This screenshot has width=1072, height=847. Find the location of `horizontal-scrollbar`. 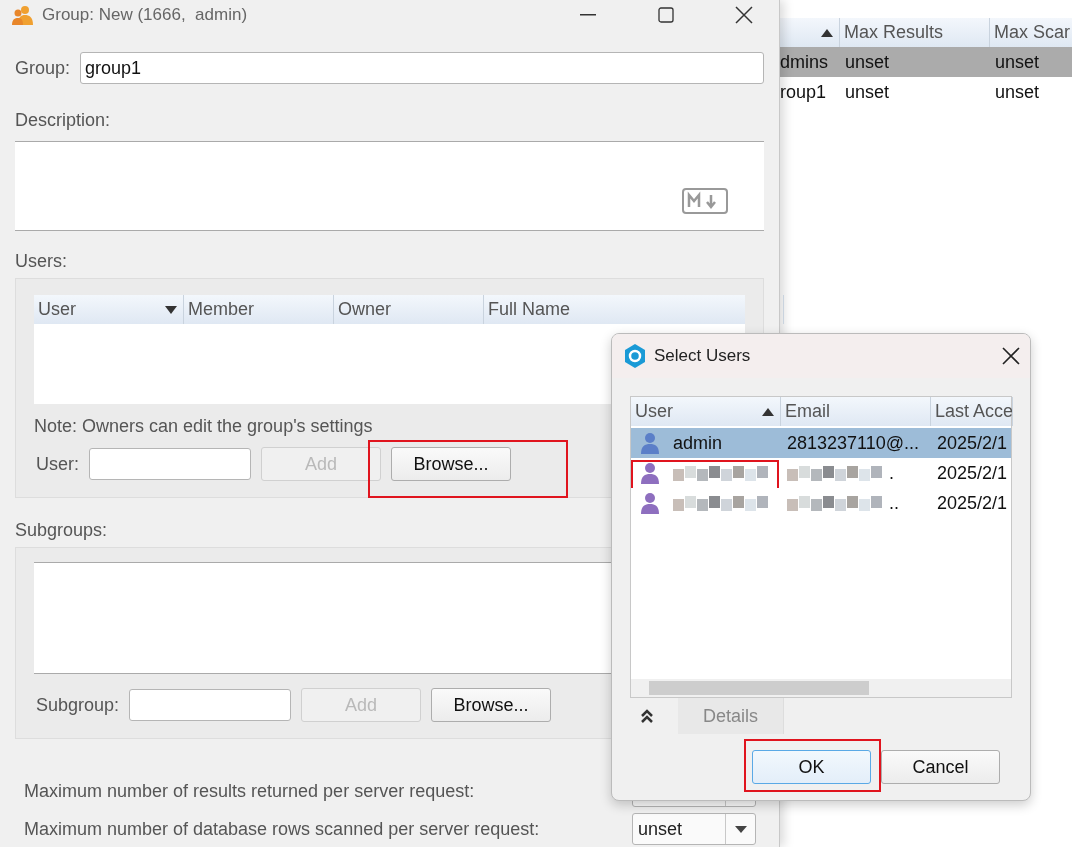

horizontal-scrollbar is located at coordinates (821, 688).